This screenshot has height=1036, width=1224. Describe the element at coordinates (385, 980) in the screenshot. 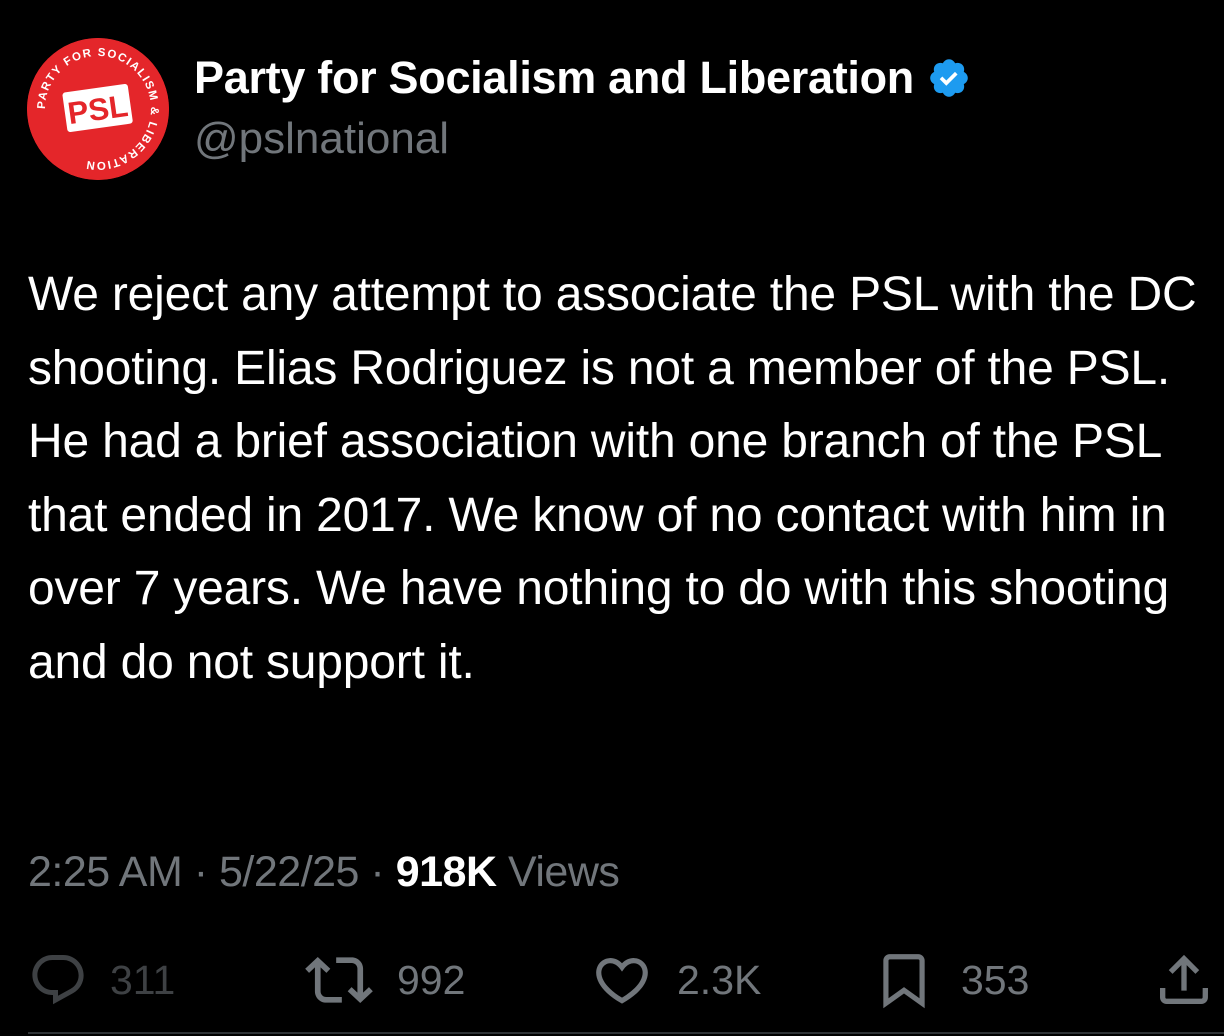

I see `repost-button: 992` at that location.